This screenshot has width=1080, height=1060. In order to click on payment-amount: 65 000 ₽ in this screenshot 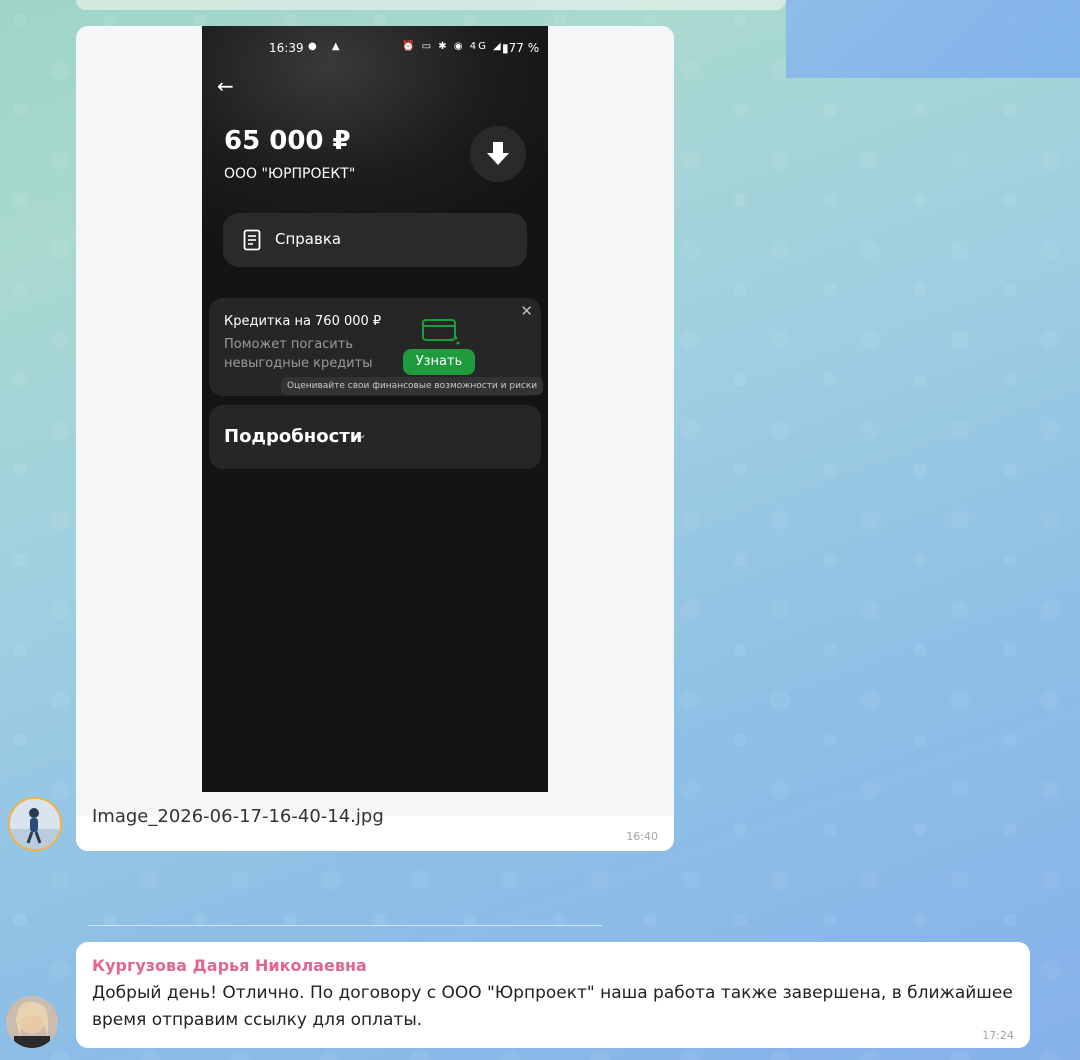, I will do `click(287, 141)`.